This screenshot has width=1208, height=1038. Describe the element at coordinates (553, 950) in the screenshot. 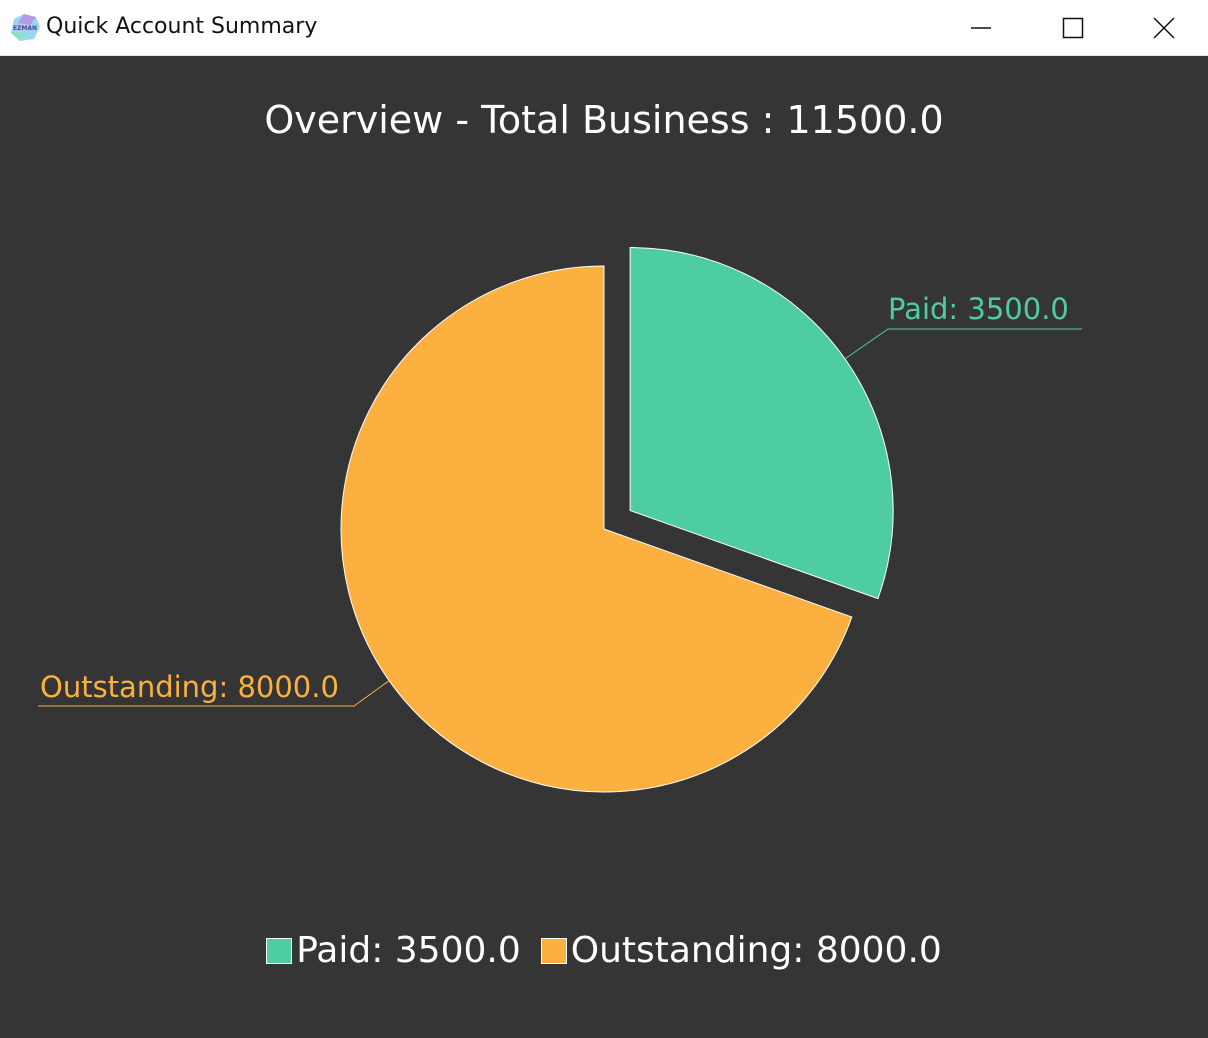

I see `legend-swatch-outstanding` at that location.